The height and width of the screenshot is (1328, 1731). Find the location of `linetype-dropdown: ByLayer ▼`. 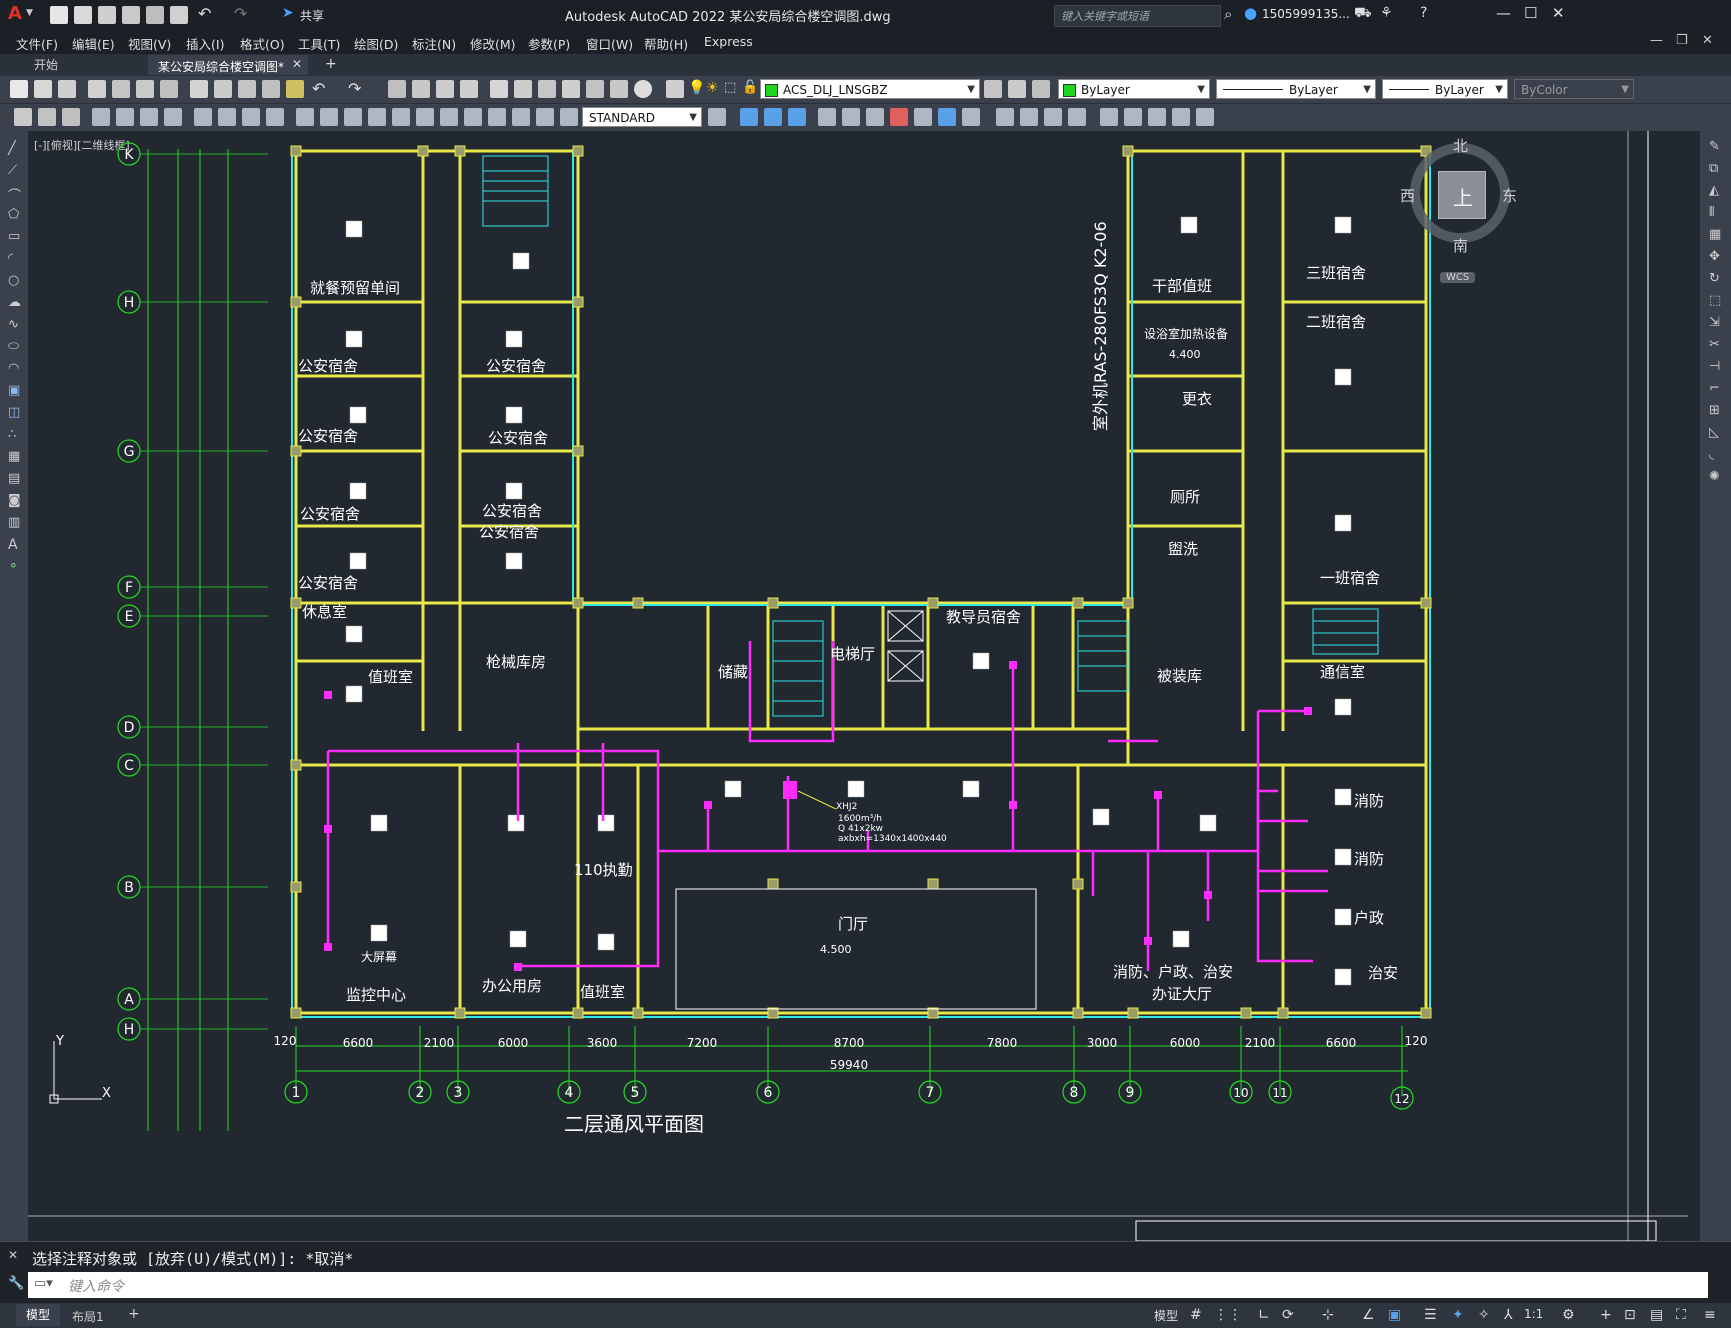

linetype-dropdown: ByLayer ▼ is located at coordinates (1296, 89).